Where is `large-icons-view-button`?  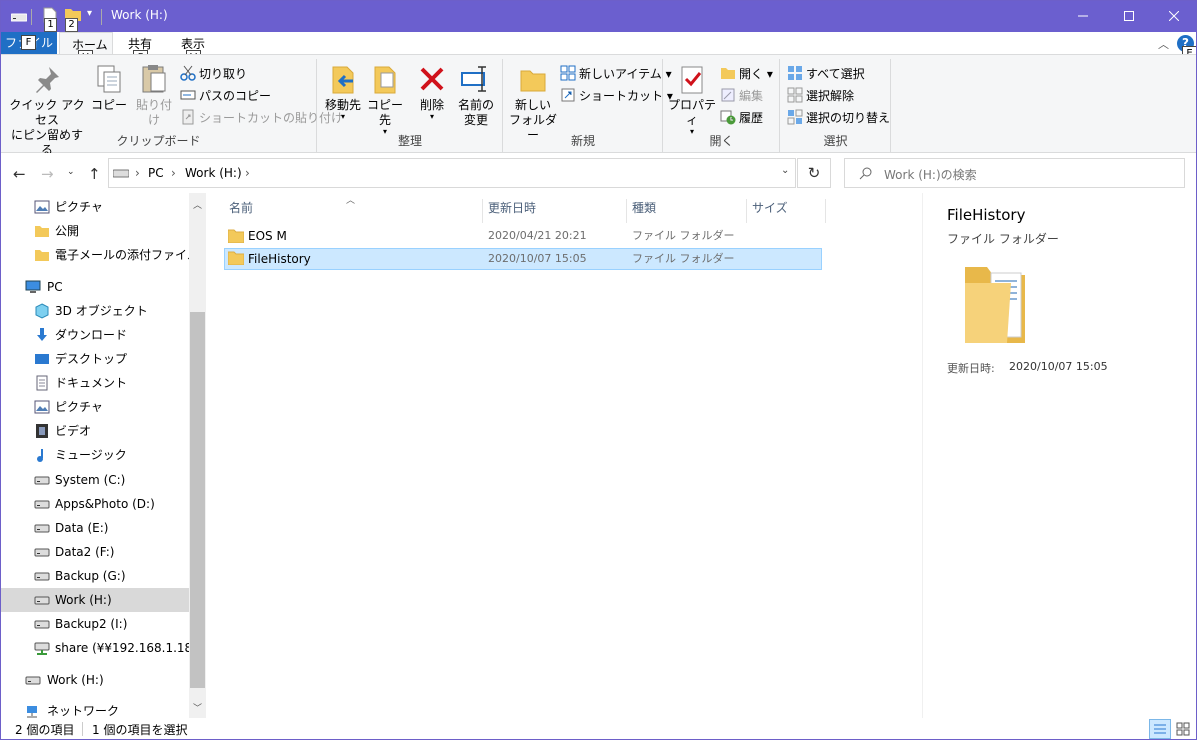
large-icons-view-button is located at coordinates (1184, 729).